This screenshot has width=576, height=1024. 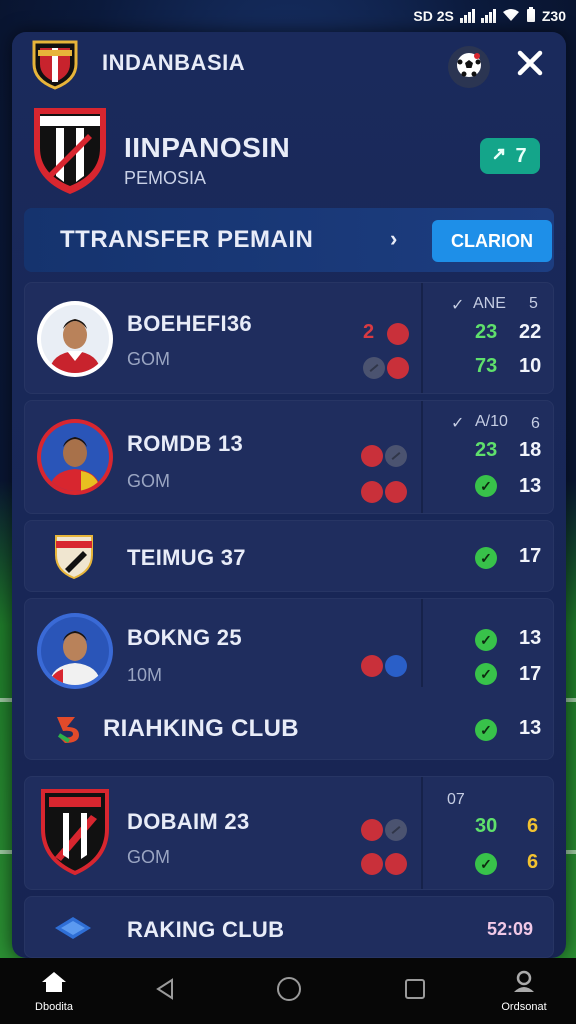 I want to click on recents-square-icon, so click(x=415, y=991).